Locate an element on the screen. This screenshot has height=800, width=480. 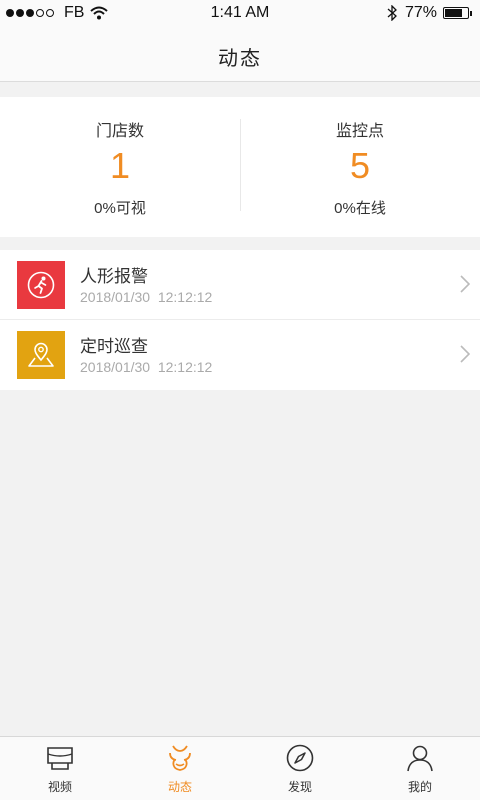
tab-label: 我的 is located at coordinates (419, 787).